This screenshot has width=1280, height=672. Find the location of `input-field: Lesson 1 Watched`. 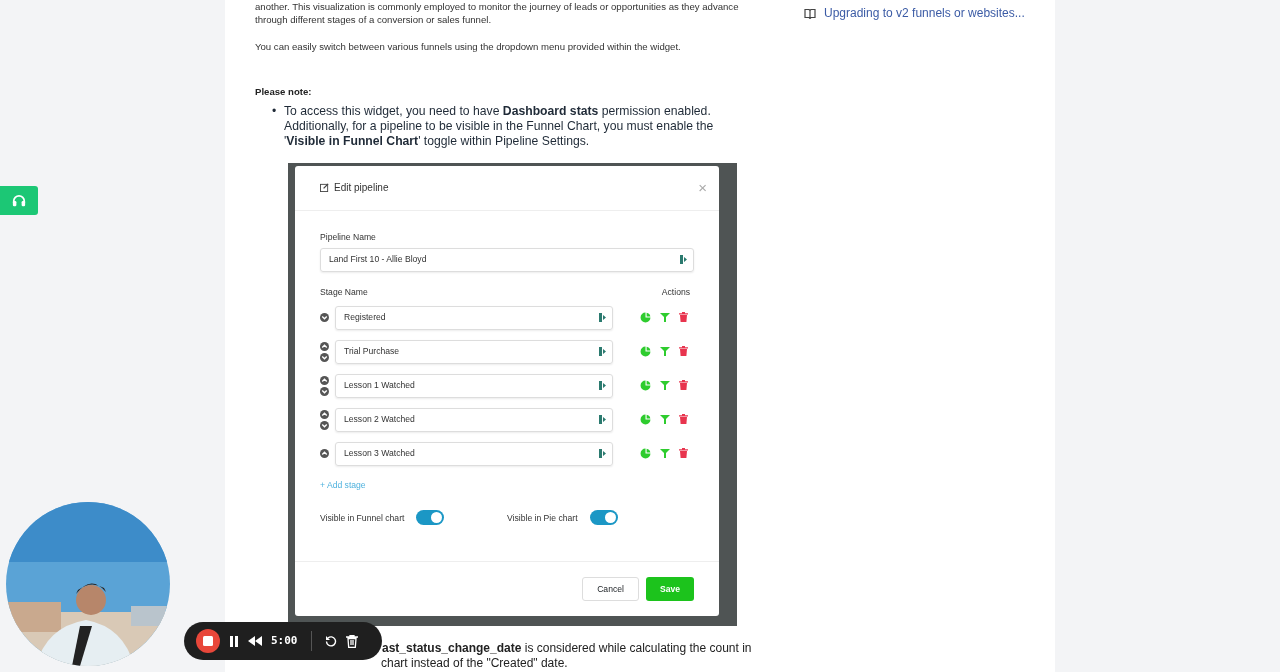

input-field: Lesson 1 Watched is located at coordinates (474, 385).